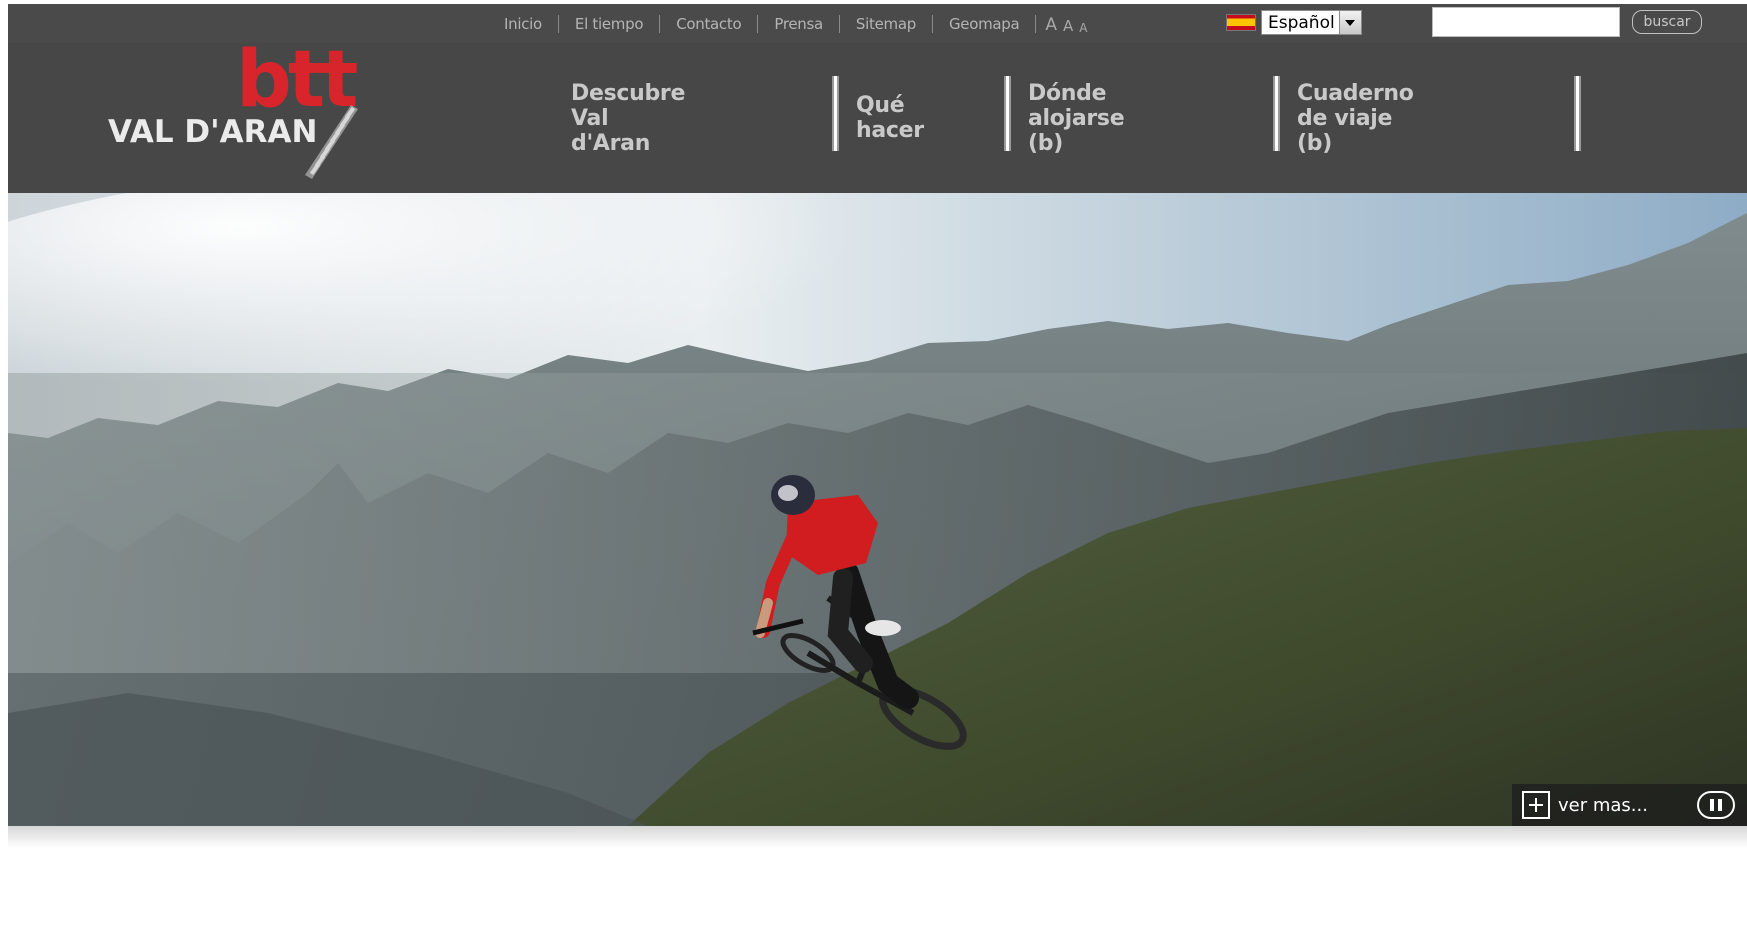 The height and width of the screenshot is (937, 1747). I want to click on tire-track-icon, so click(331, 142).